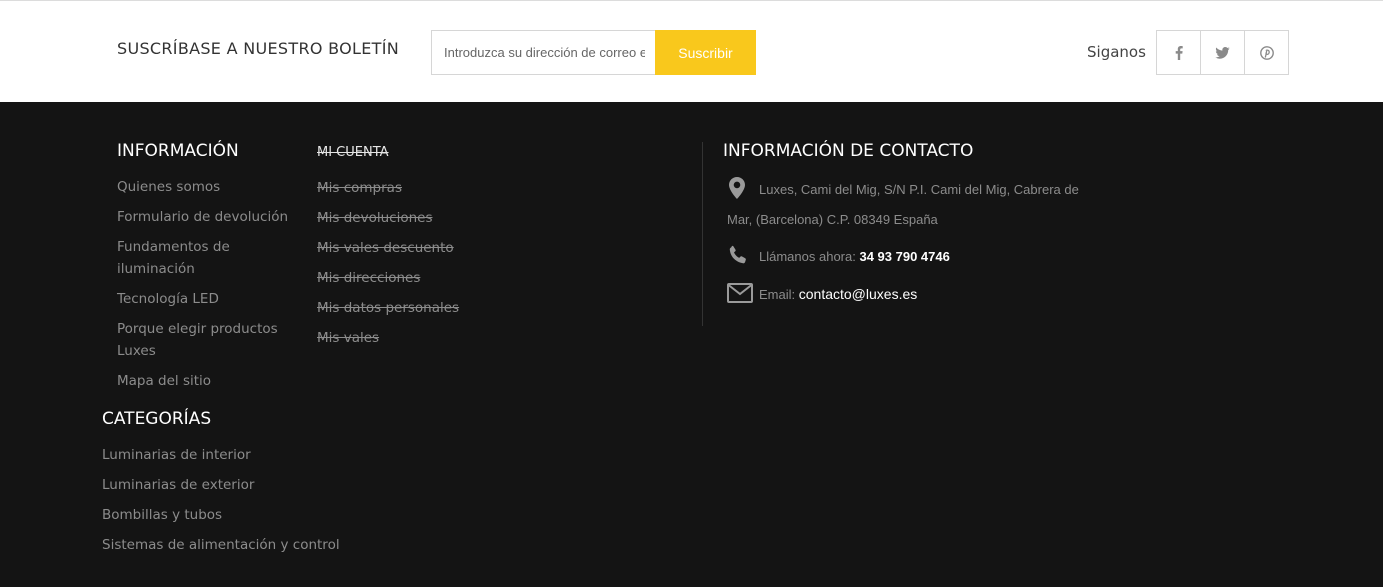 This screenshot has height=587, width=1383. What do you see at coordinates (807, 256) in the screenshot?
I see `phone-label: Llámanos ahora:` at bounding box center [807, 256].